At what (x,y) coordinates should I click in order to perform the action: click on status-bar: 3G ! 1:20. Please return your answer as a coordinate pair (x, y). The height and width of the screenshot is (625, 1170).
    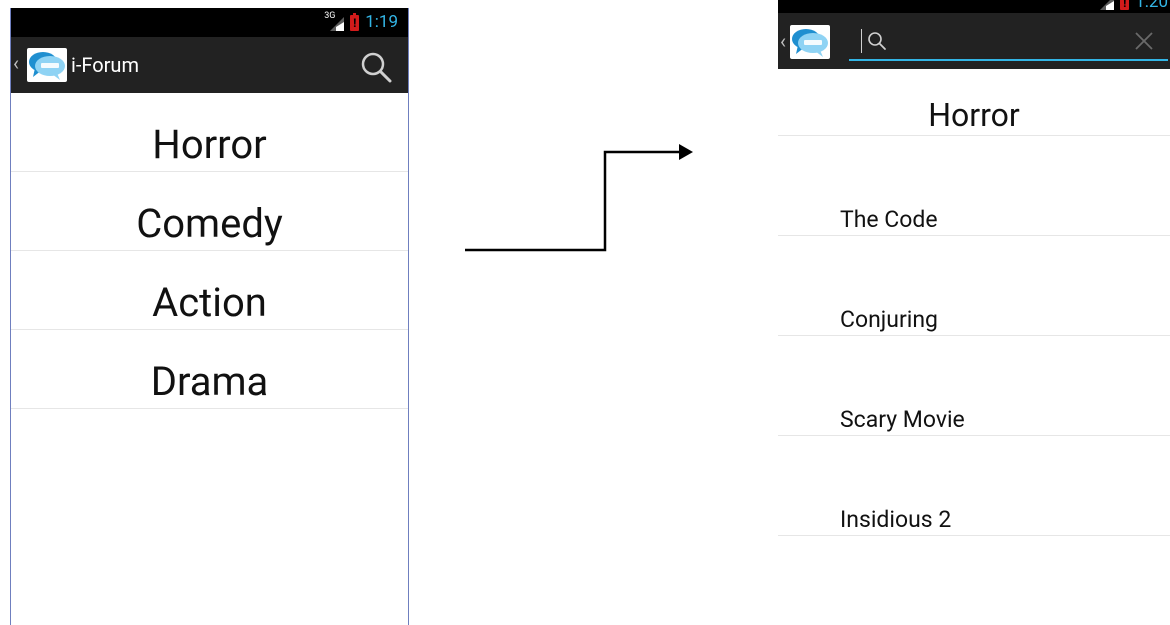
    Looking at the image, I should click on (974, 6).